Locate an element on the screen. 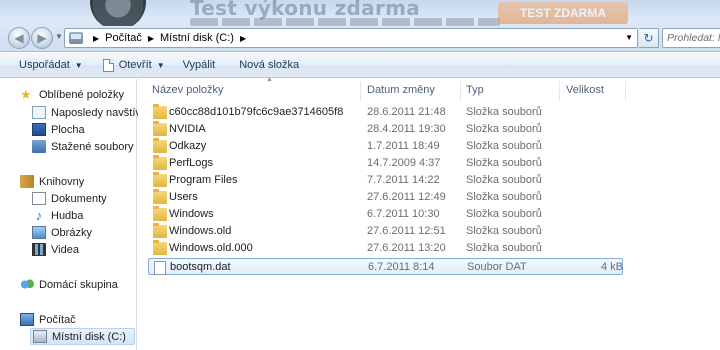  sidebar-item-label: Hudba is located at coordinates (67, 215).